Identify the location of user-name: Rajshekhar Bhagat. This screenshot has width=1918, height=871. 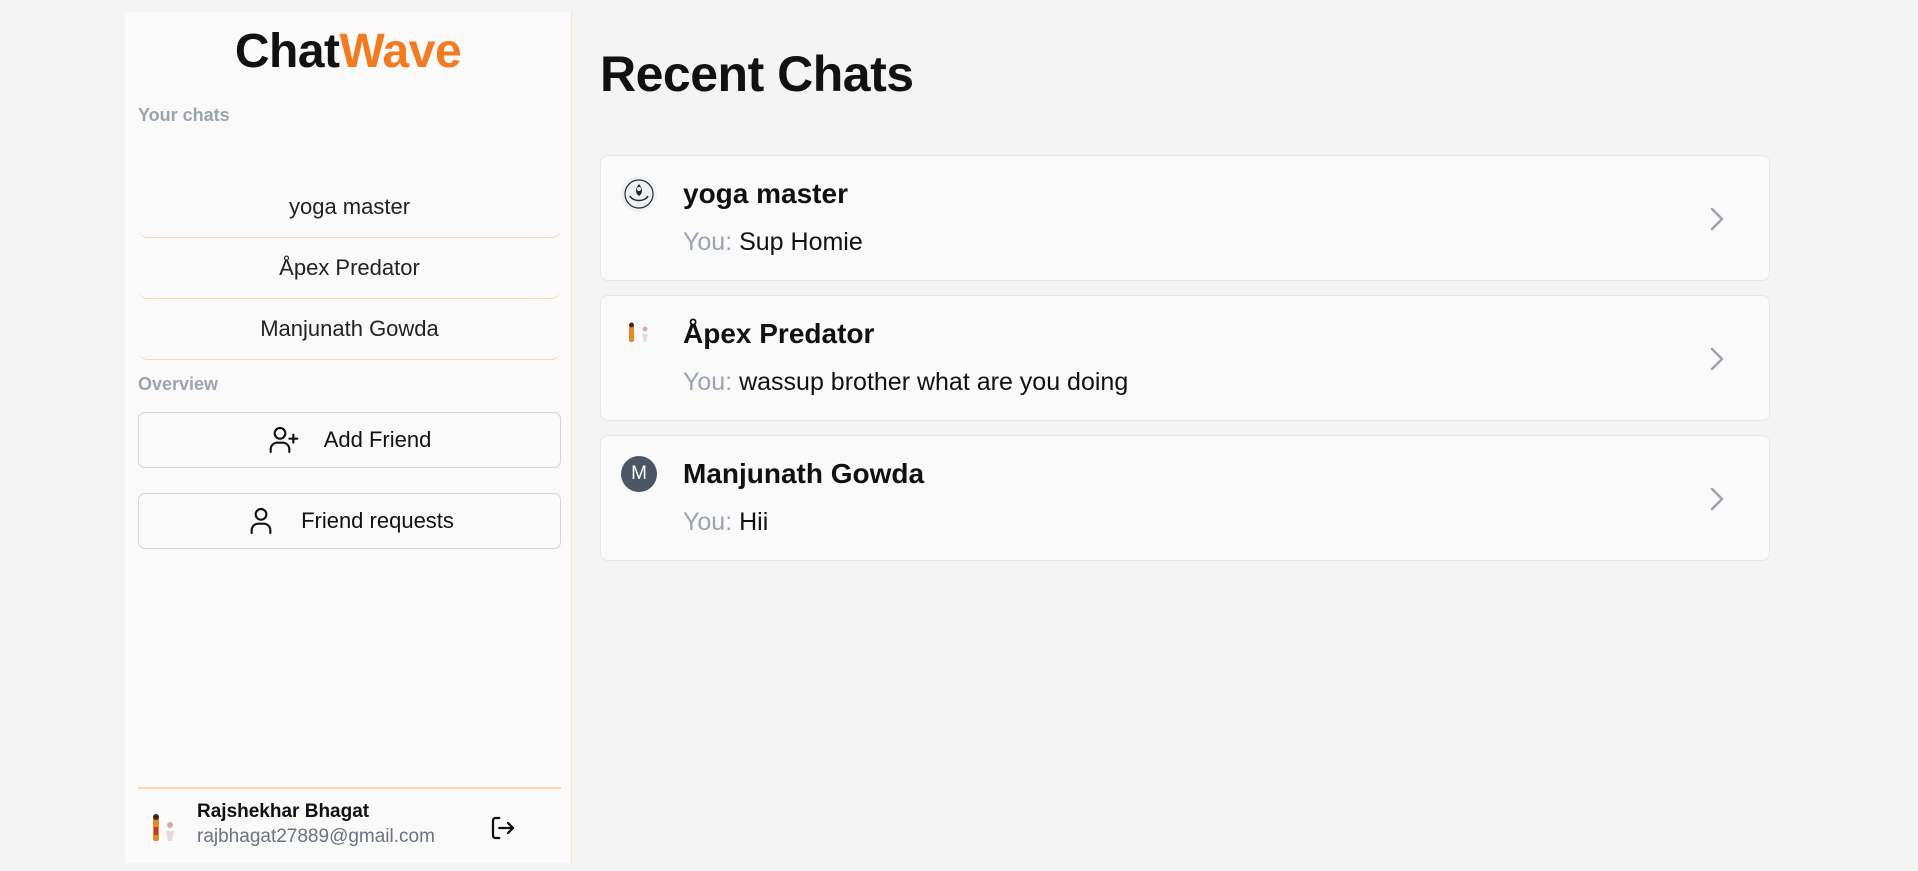
(283, 811).